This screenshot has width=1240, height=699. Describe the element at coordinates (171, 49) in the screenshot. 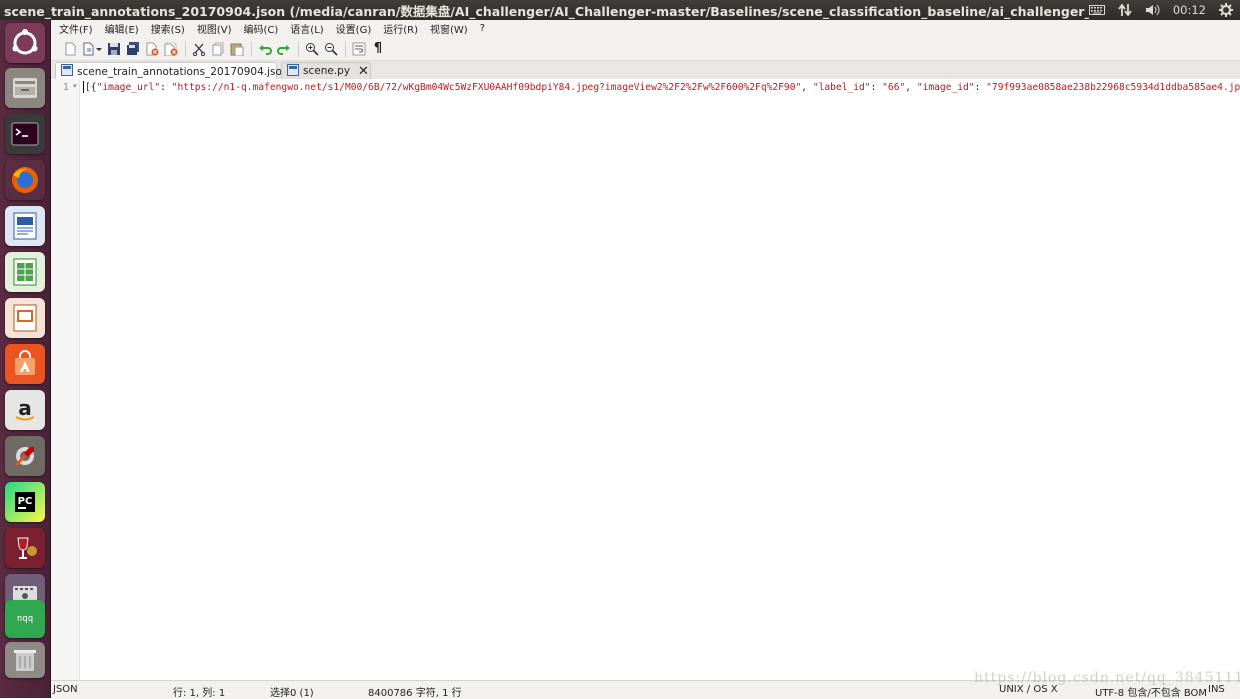

I see `close-all-icon` at that location.